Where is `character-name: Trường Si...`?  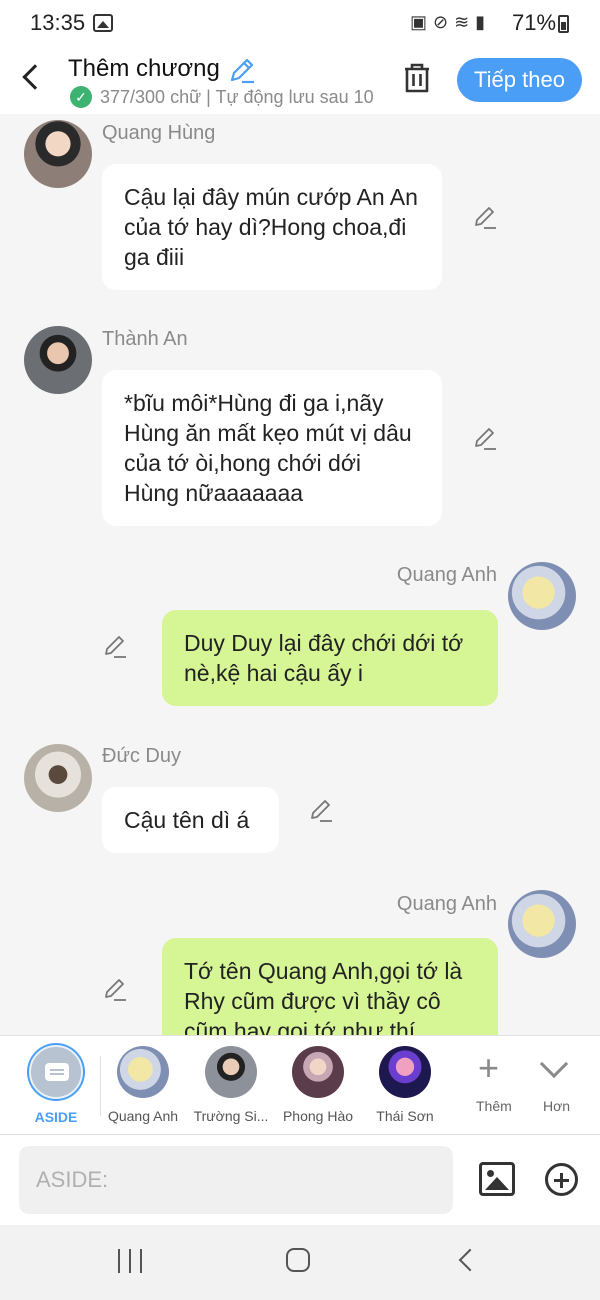
character-name: Trường Si... is located at coordinates (231, 1116).